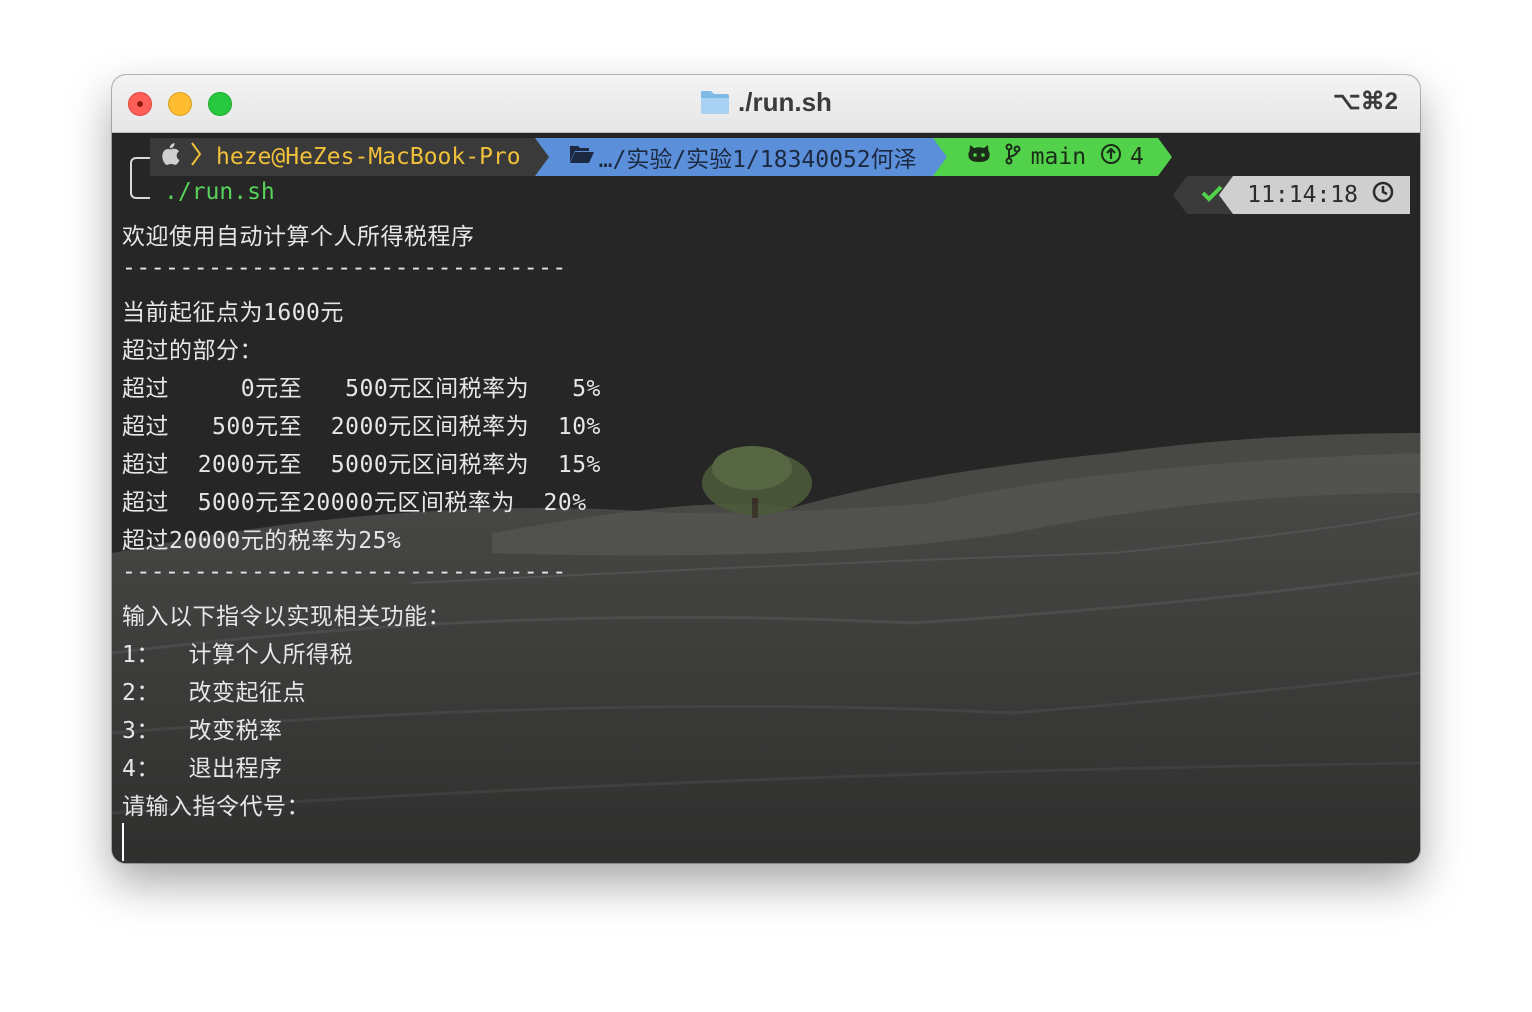  Describe the element at coordinates (1383, 195) in the screenshot. I see `clock-icon` at that location.